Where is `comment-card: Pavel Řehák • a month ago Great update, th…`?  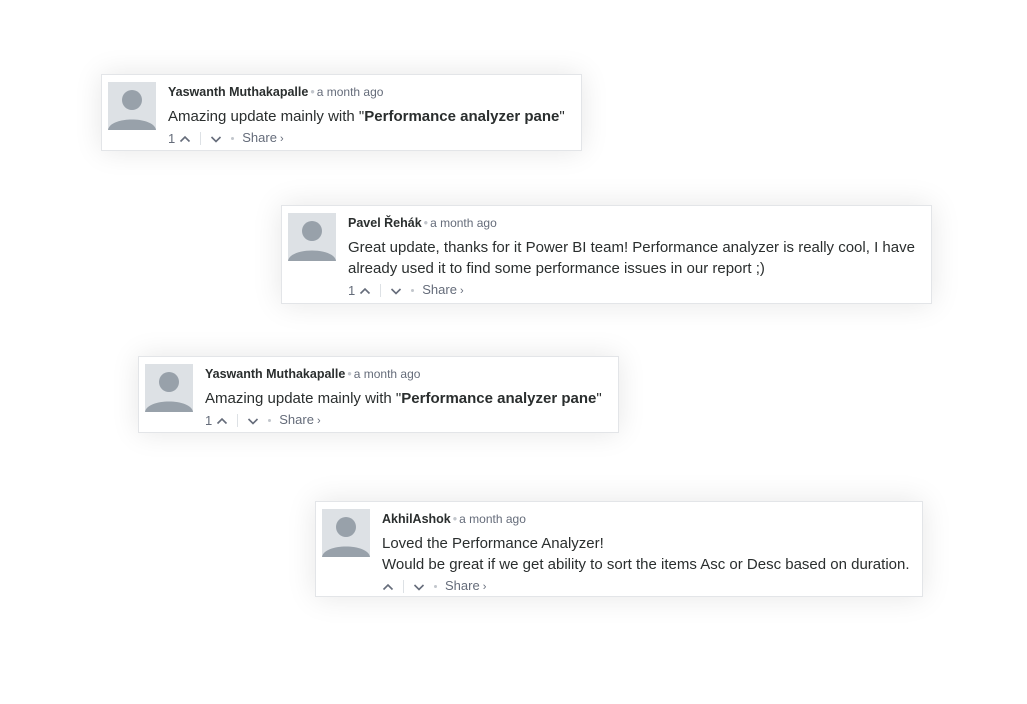 comment-card: Pavel Řehák • a month ago Great update, th… is located at coordinates (606, 254).